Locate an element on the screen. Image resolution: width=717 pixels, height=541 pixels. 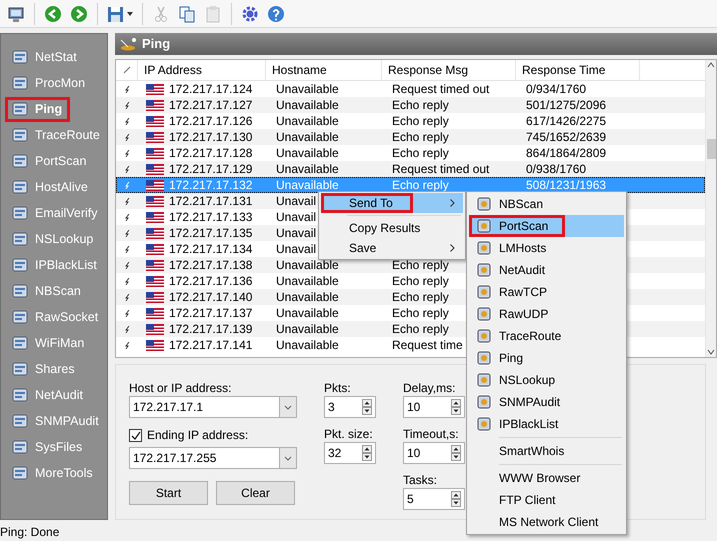
table-cell-text: 172.217.17.132 is located at coordinates (210, 185).